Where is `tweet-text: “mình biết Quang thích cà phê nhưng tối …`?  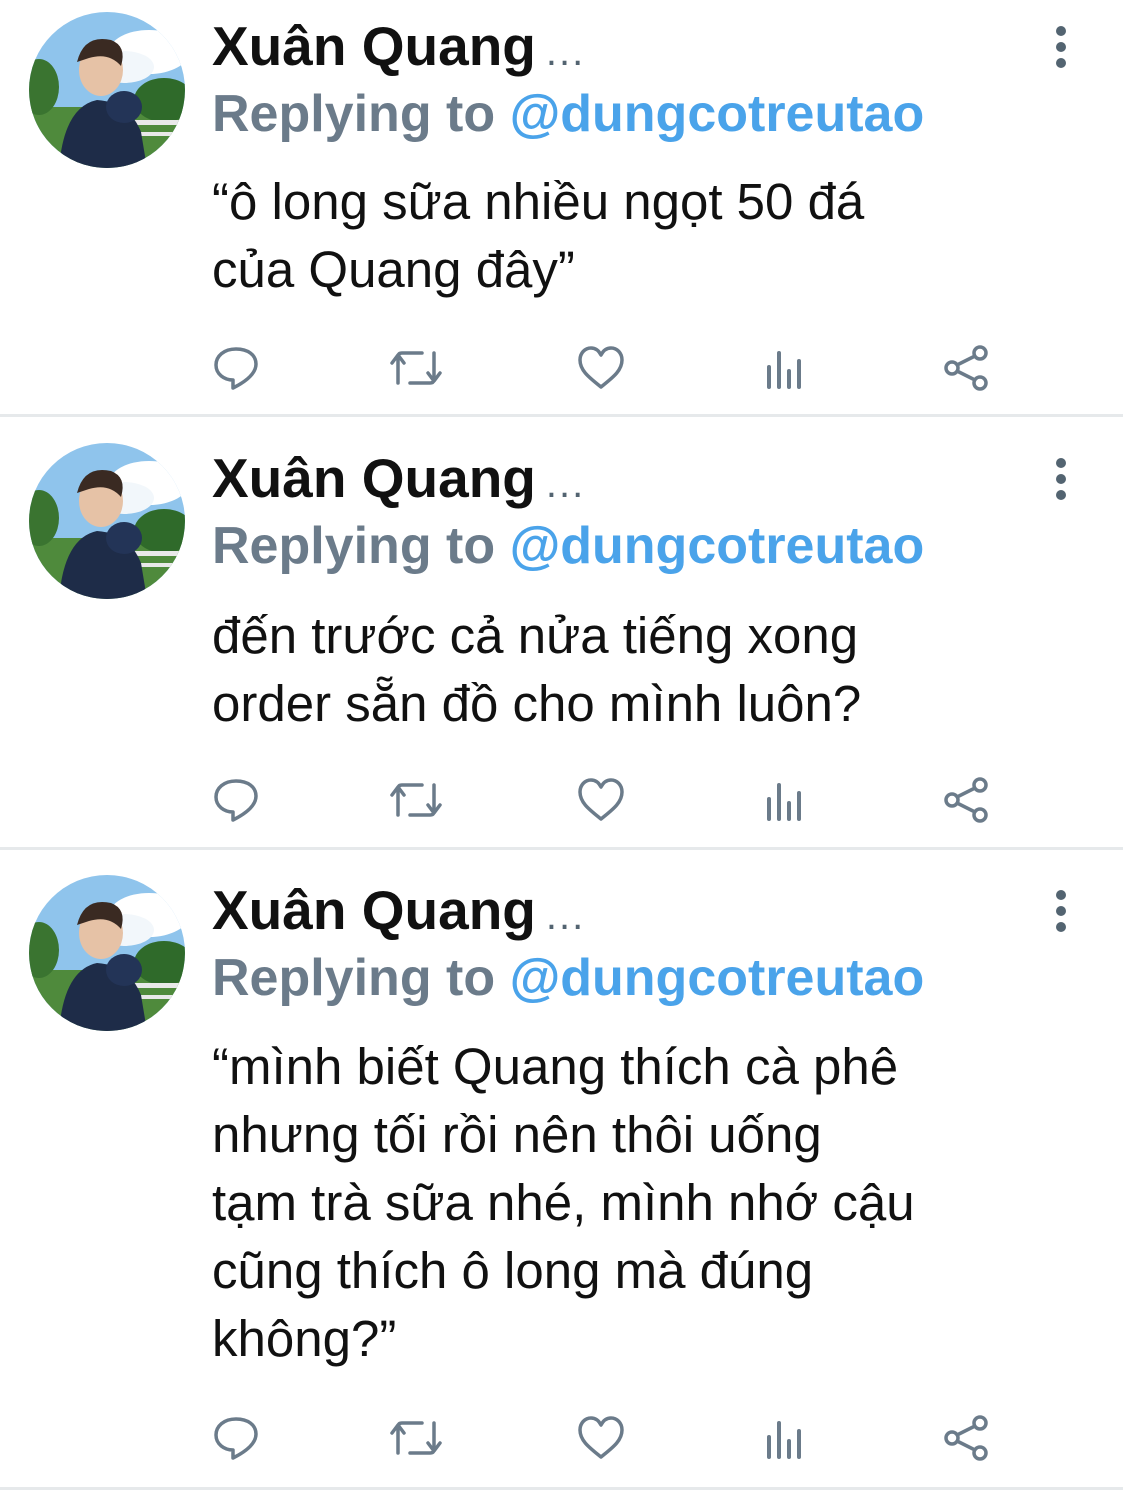 tweet-text: “mình biết Quang thích cà phê nhưng tối … is located at coordinates (563, 1202).